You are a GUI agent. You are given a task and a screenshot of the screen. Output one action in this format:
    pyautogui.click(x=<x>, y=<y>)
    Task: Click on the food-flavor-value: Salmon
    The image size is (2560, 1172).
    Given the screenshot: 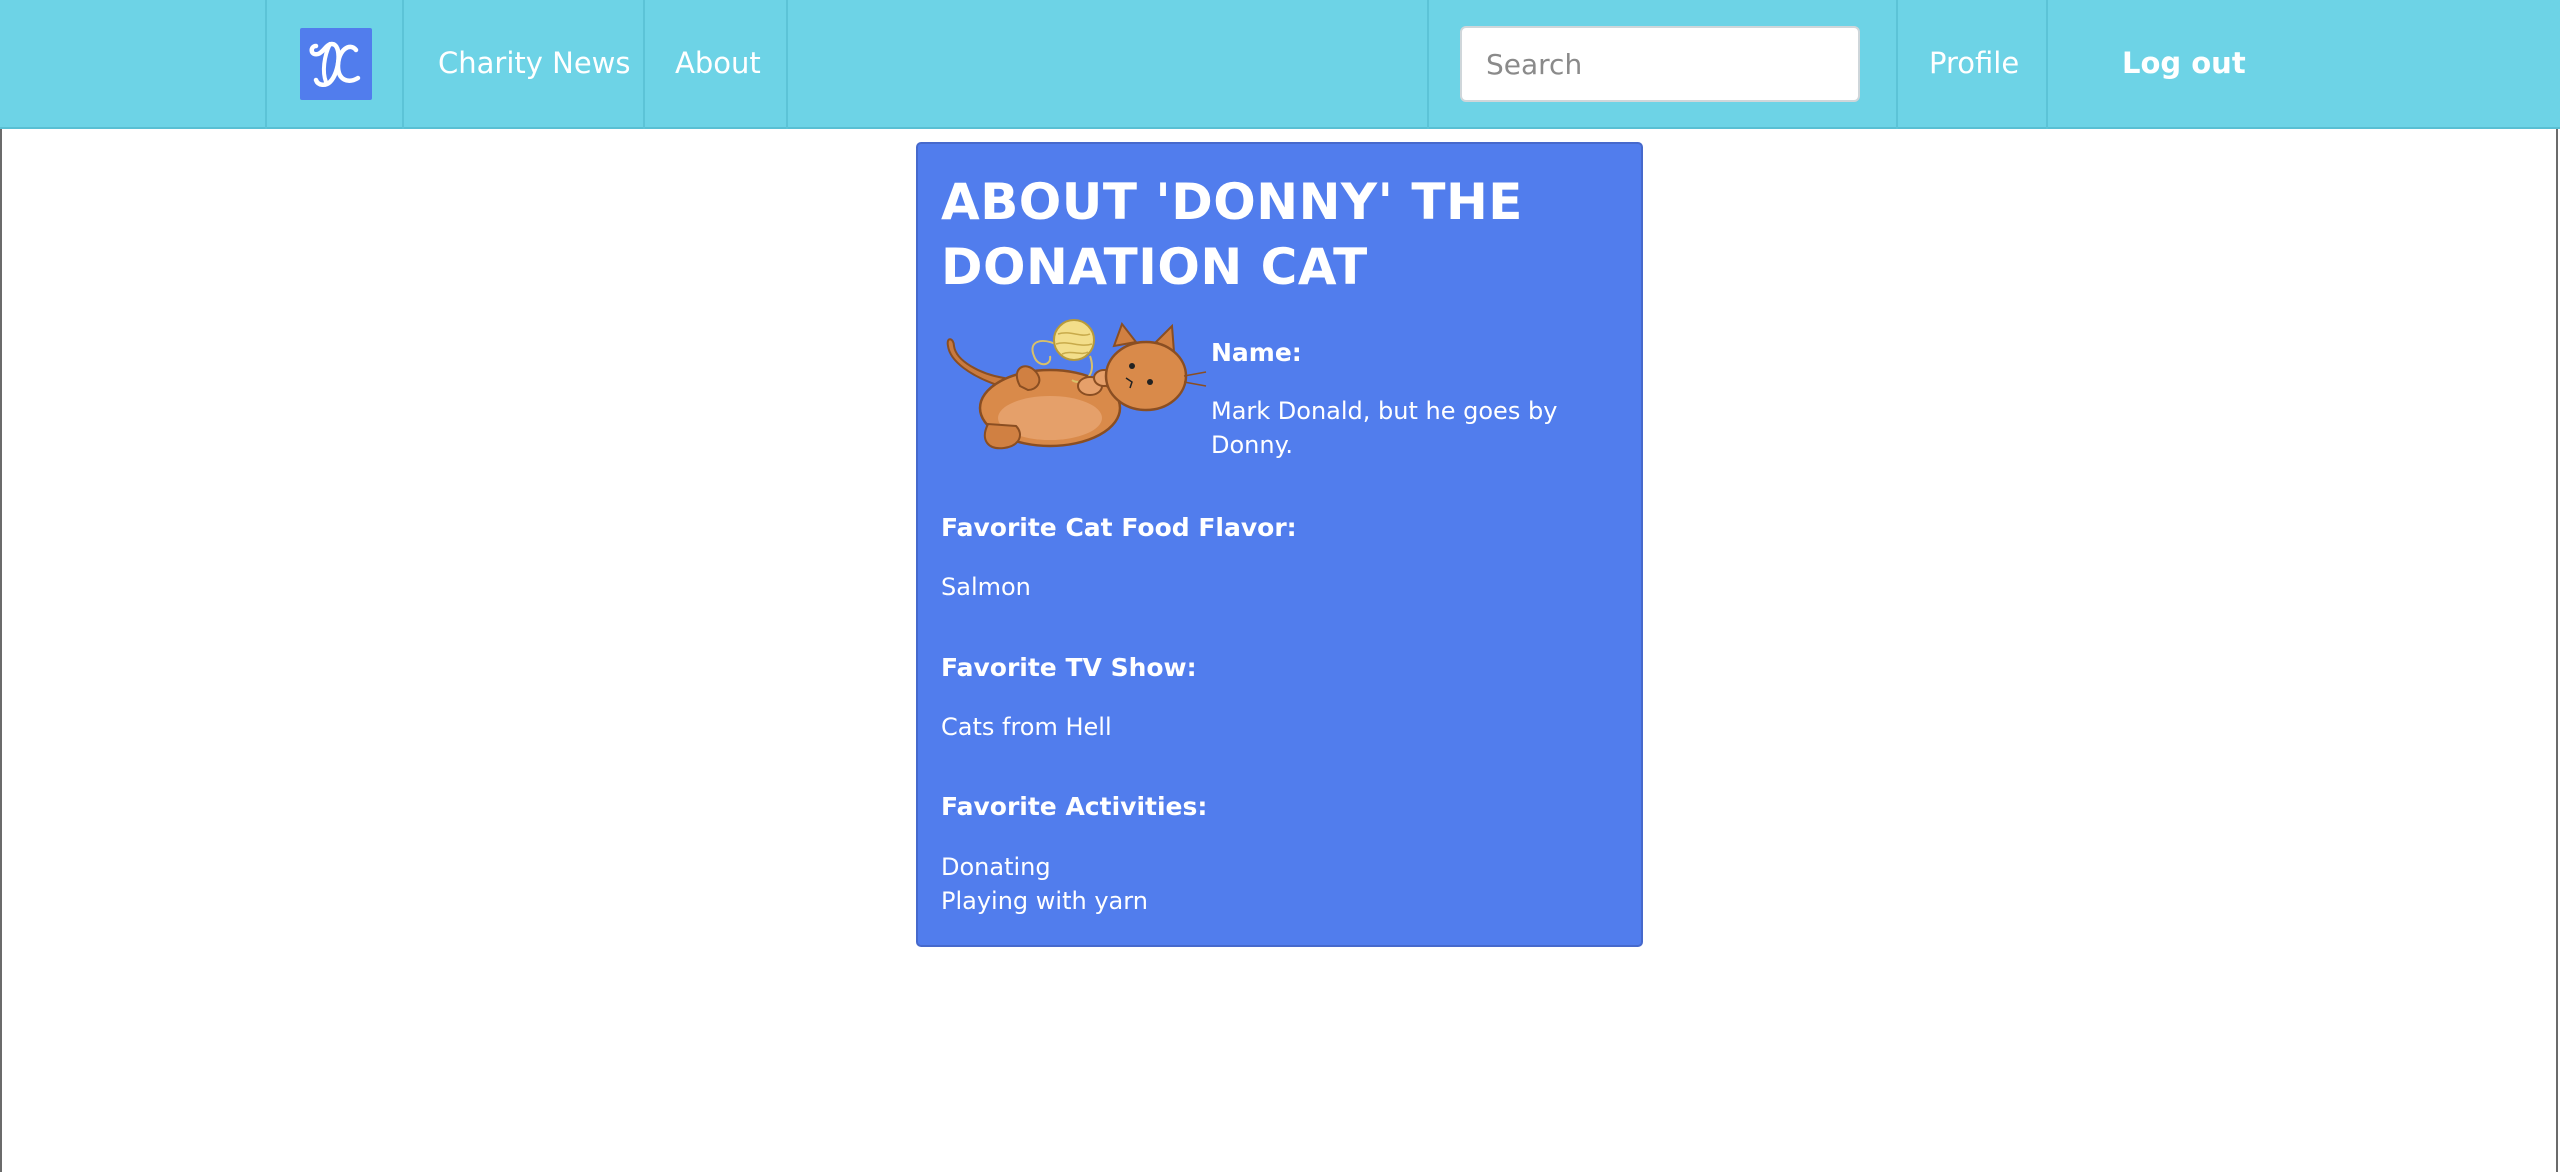 What is the action you would take?
    pyautogui.click(x=986, y=587)
    